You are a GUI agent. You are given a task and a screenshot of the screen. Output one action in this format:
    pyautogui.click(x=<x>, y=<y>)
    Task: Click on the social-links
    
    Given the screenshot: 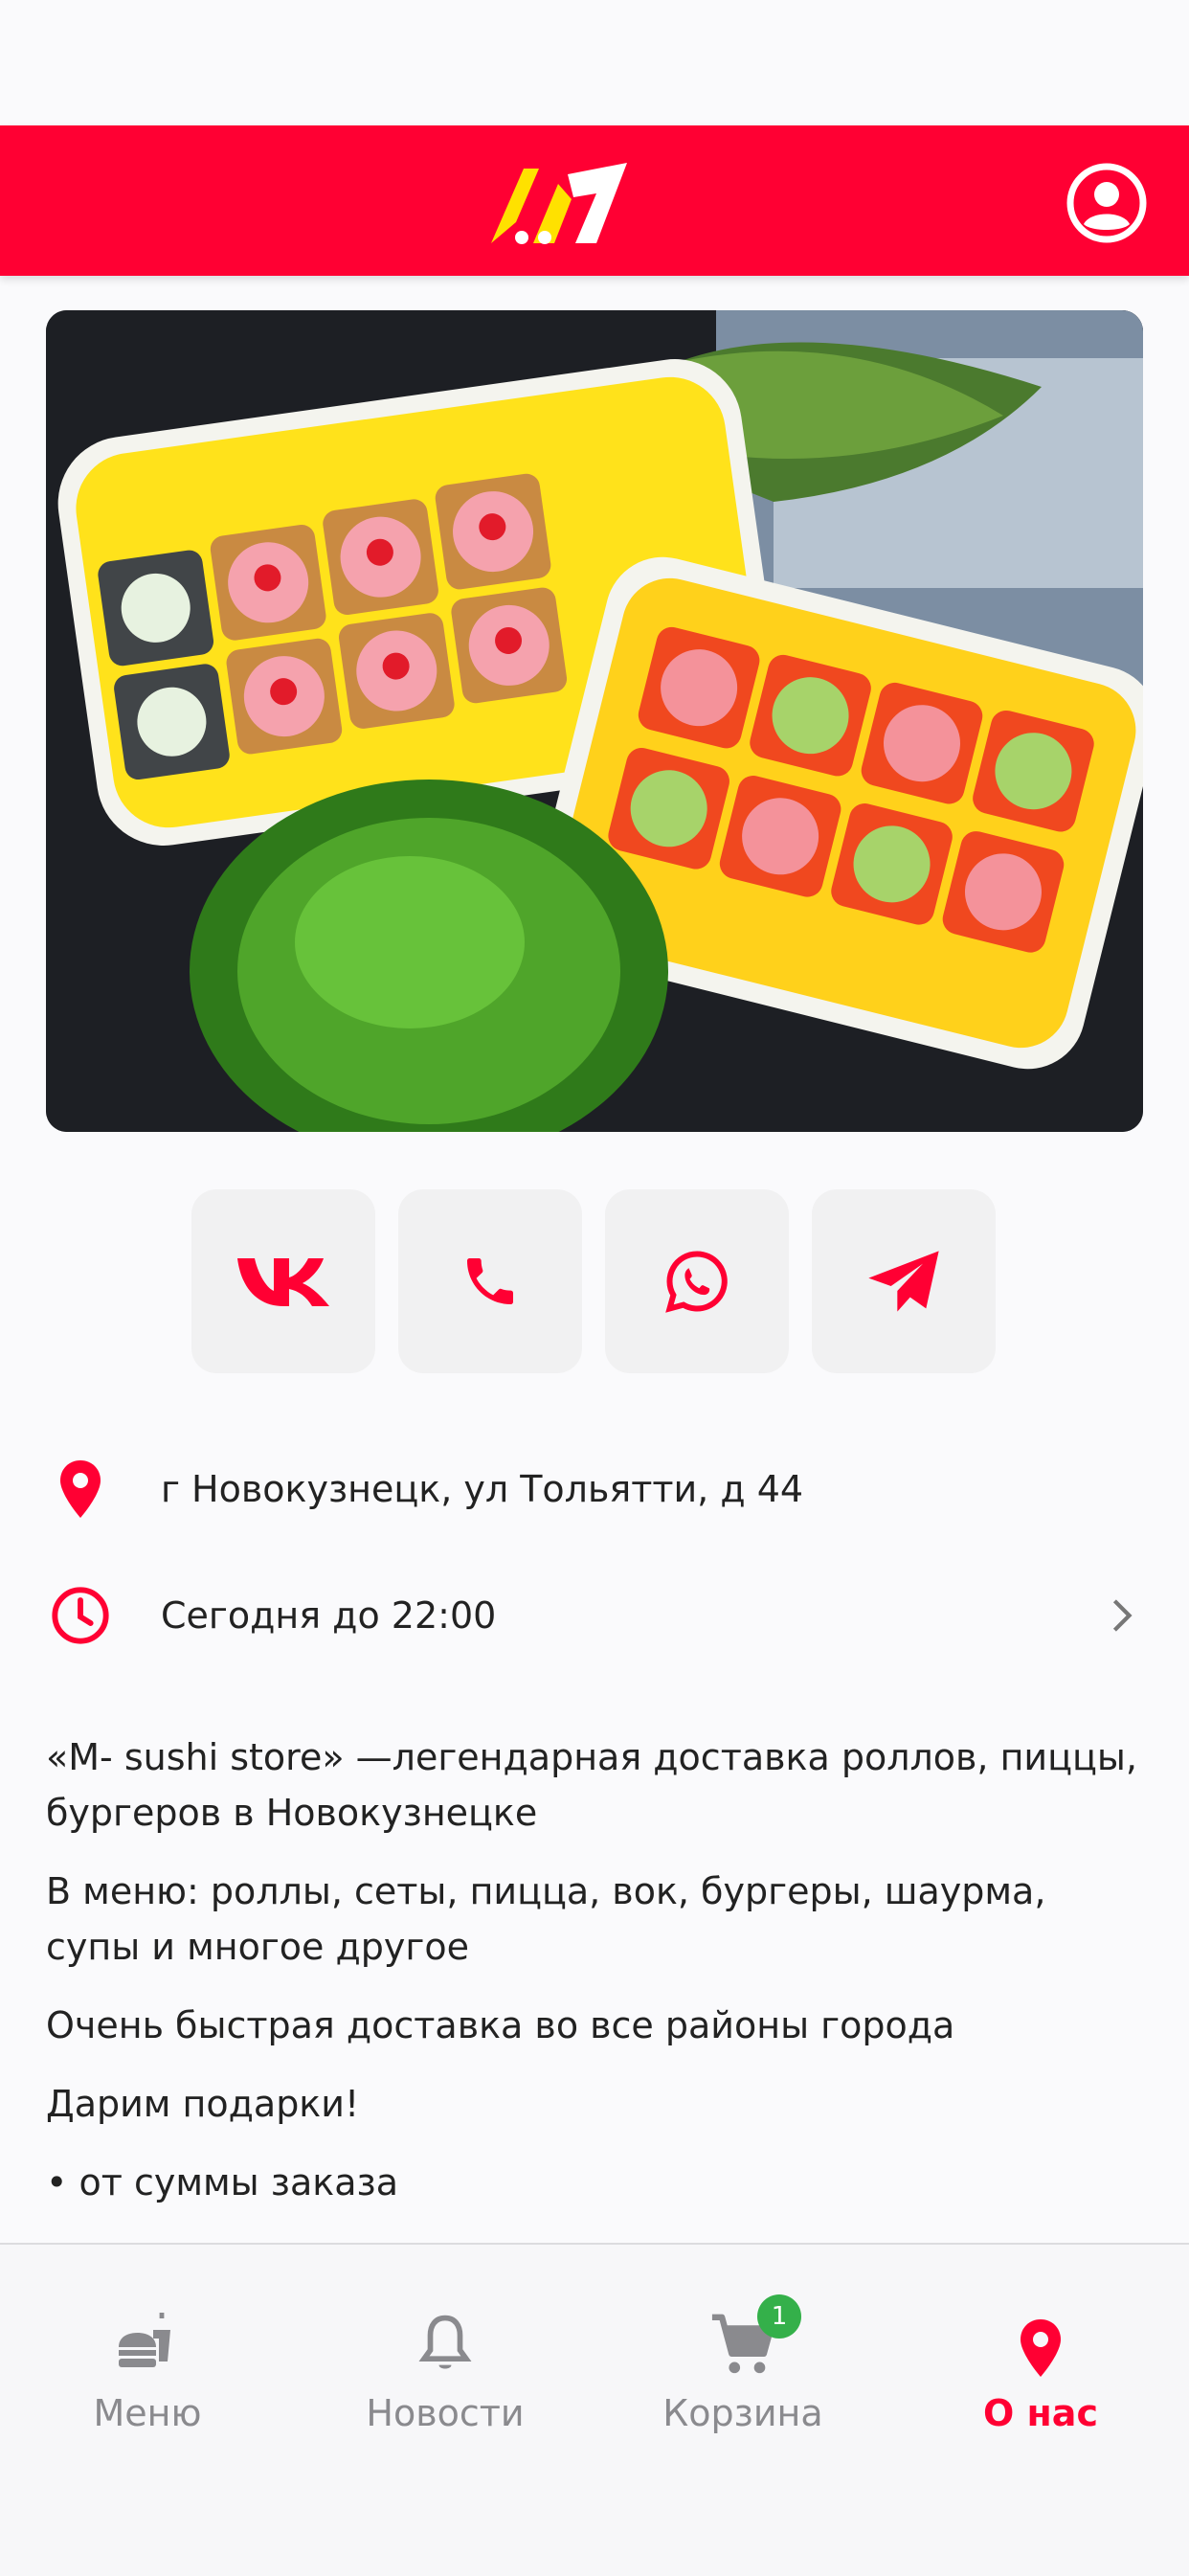 What is the action you would take?
    pyautogui.click(x=593, y=1281)
    